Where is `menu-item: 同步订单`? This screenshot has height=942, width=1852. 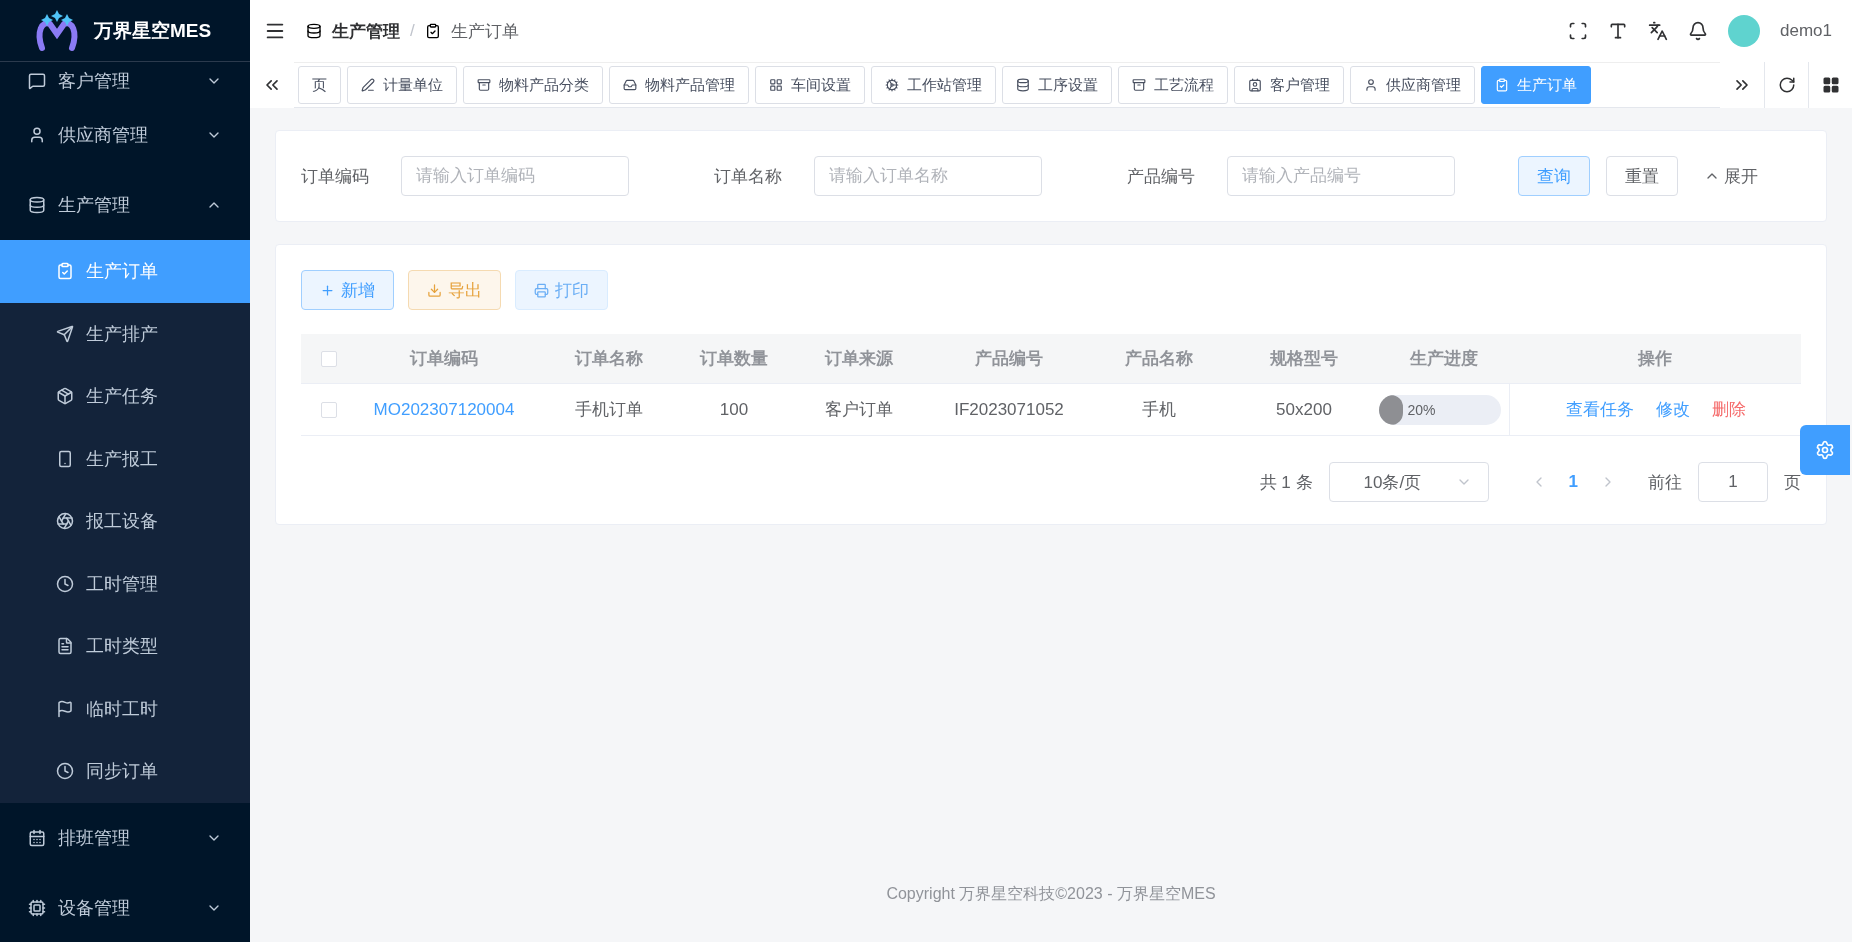
menu-item: 同步订单 is located at coordinates (125, 771).